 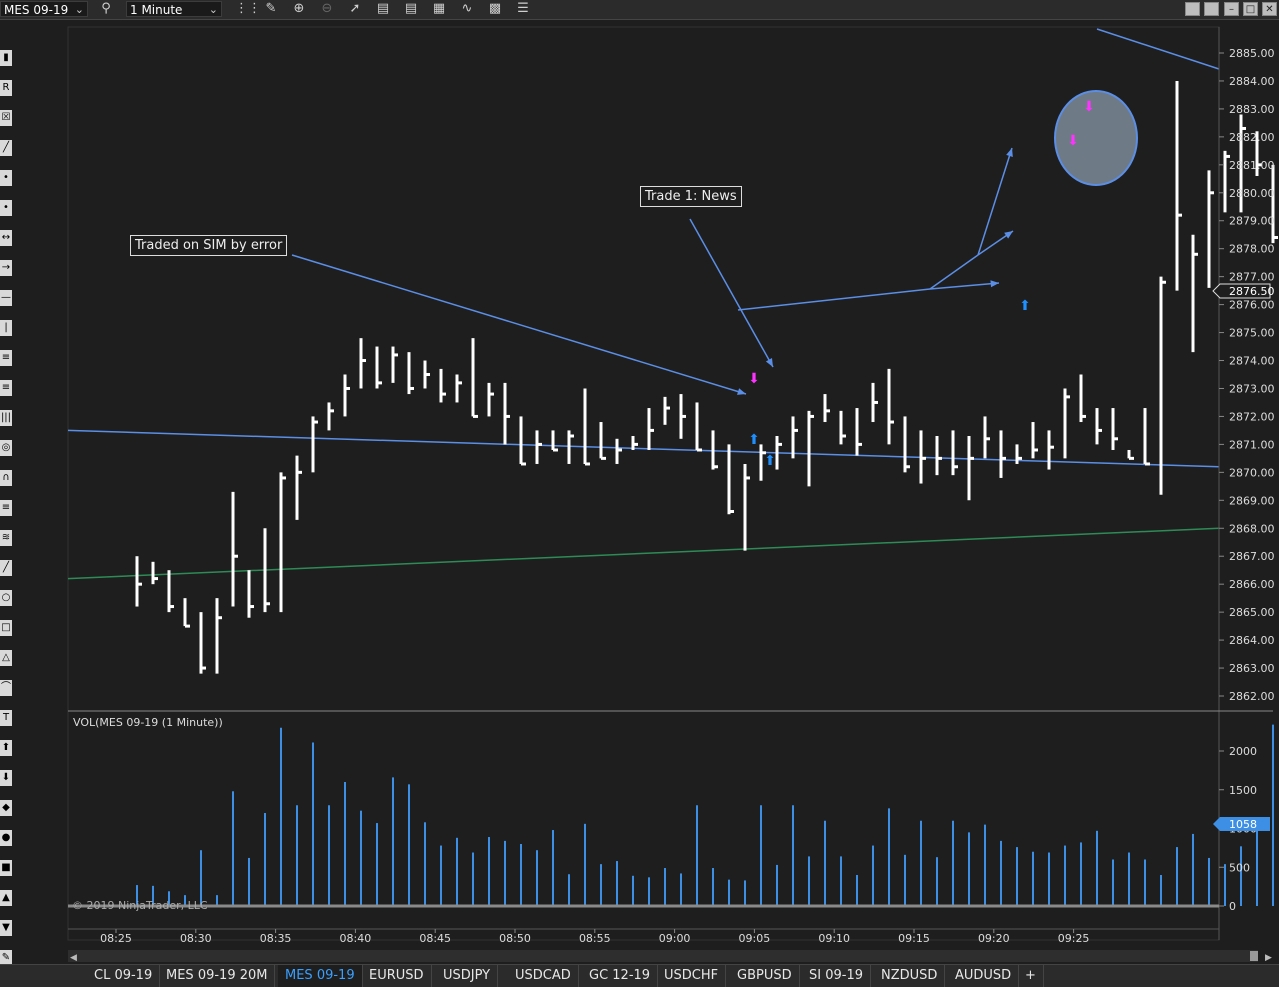 What do you see at coordinates (984, 976) in the screenshot?
I see `instrument-tab: AUDUSD` at bounding box center [984, 976].